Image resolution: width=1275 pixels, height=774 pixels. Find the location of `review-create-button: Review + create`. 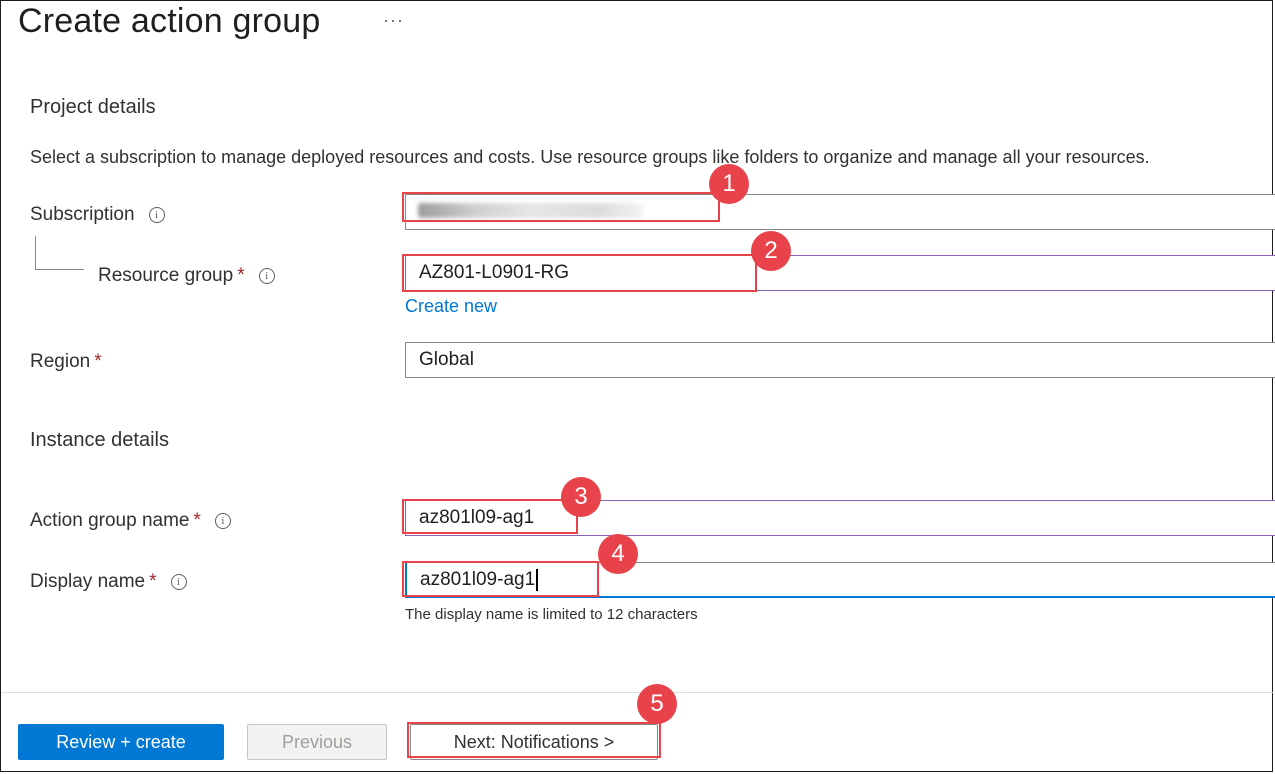

review-create-button: Review + create is located at coordinates (121, 742).